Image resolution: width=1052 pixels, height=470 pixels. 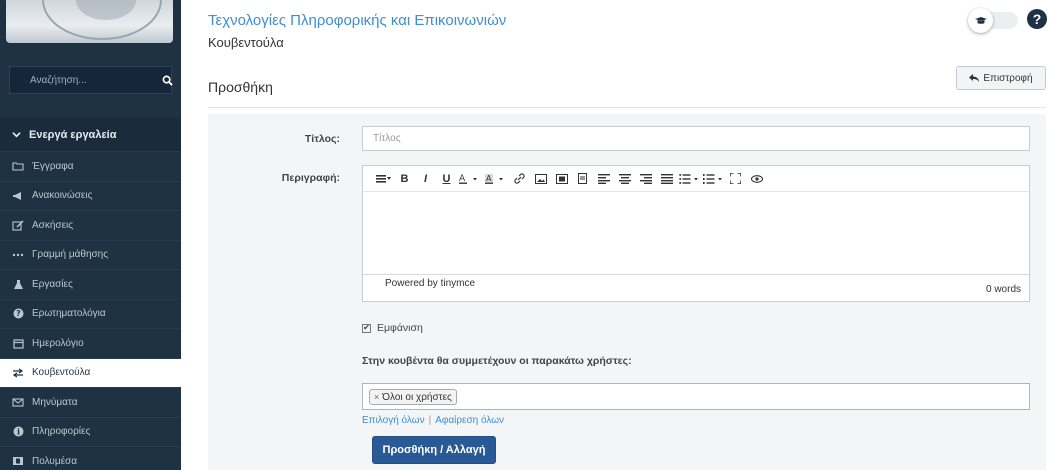 I want to click on media-button, so click(x=561, y=179).